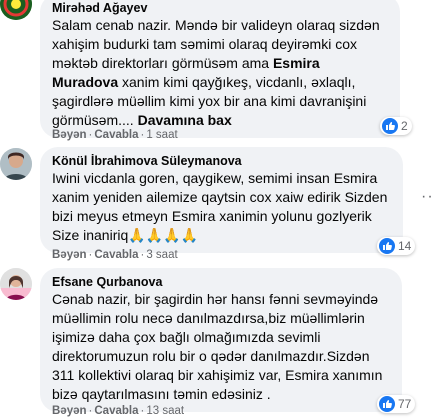 This screenshot has height=418, width=437. Describe the element at coordinates (221, 161) in the screenshot. I see `author-name: Könül İbrahimova Süleymanova` at that location.